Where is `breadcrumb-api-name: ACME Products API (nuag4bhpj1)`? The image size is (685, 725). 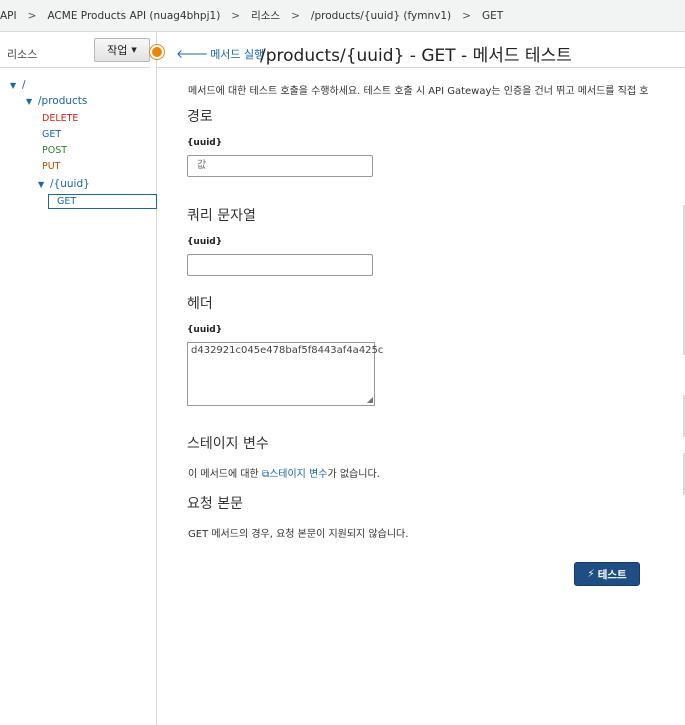
breadcrumb-api-name: ACME Products API (nuag4bhpj1) is located at coordinates (133, 16).